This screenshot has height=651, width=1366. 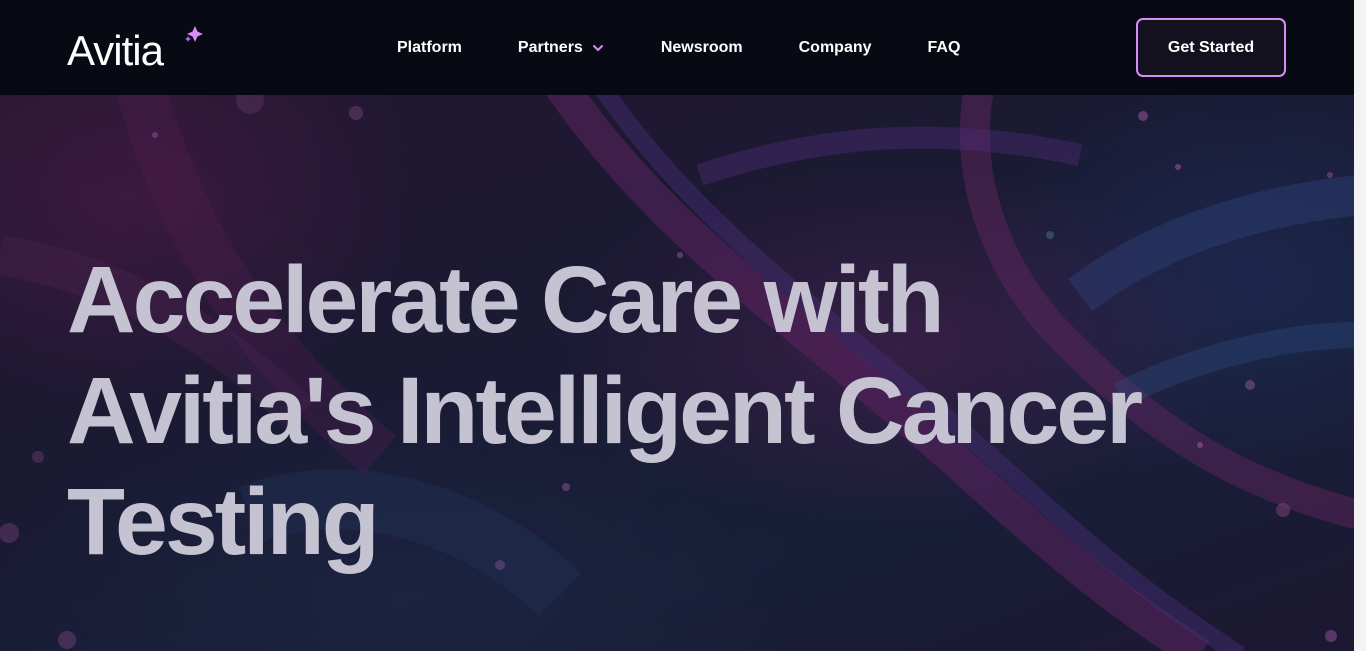 I want to click on nav-label: FAQ, so click(x=944, y=47).